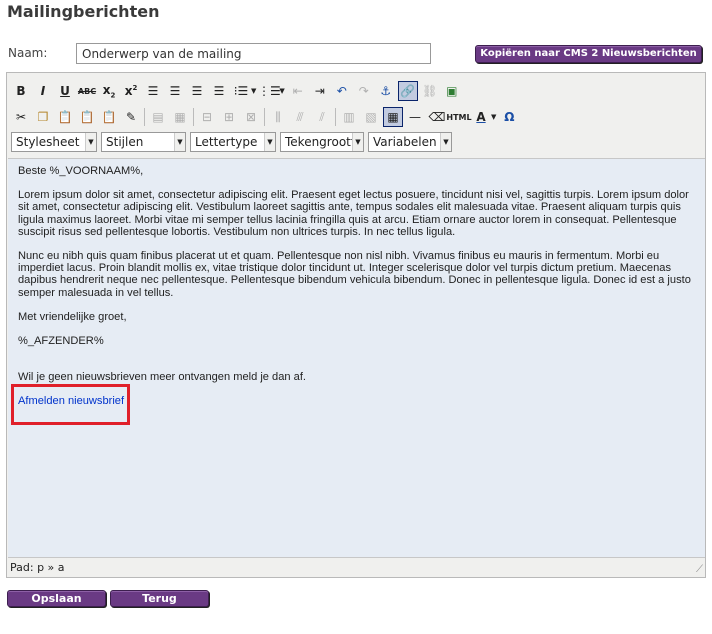  I want to click on align-justify-icon: ☰, so click(219, 91).